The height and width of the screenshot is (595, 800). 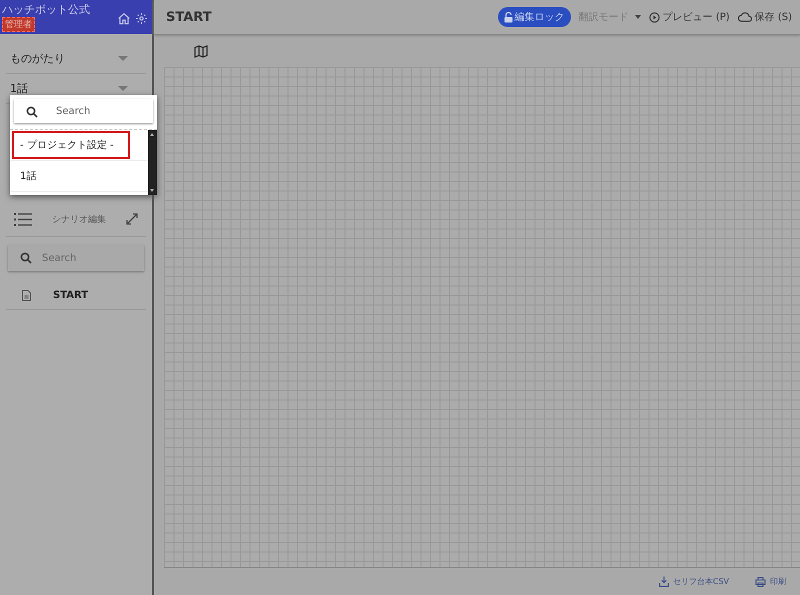 What do you see at coordinates (152, 162) in the screenshot?
I see `scrollbar` at bounding box center [152, 162].